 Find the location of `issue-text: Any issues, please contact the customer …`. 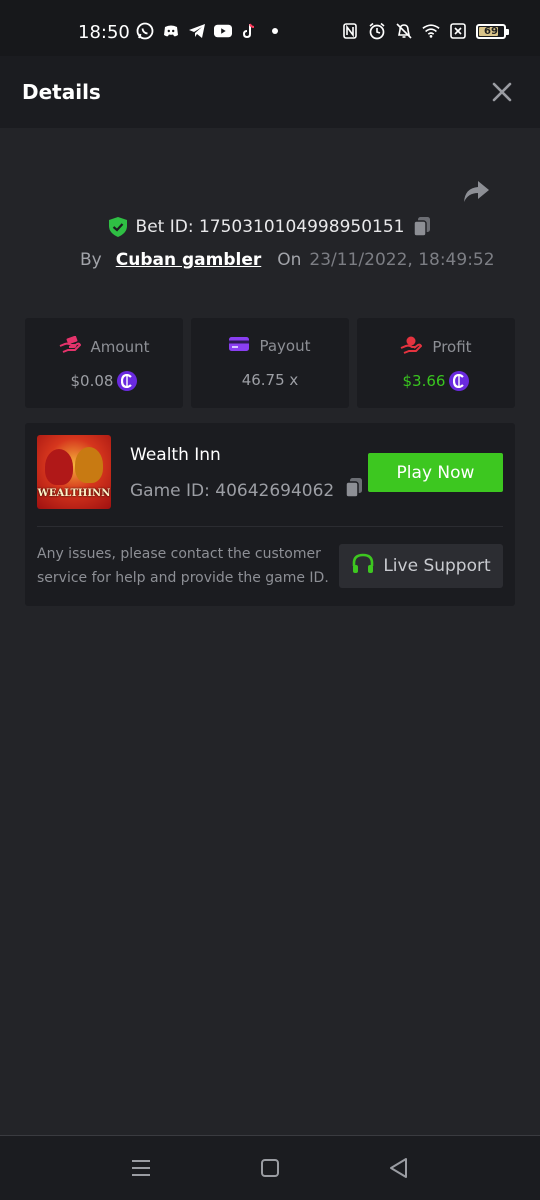

issue-text: Any issues, please contact the customer … is located at coordinates (183, 566).